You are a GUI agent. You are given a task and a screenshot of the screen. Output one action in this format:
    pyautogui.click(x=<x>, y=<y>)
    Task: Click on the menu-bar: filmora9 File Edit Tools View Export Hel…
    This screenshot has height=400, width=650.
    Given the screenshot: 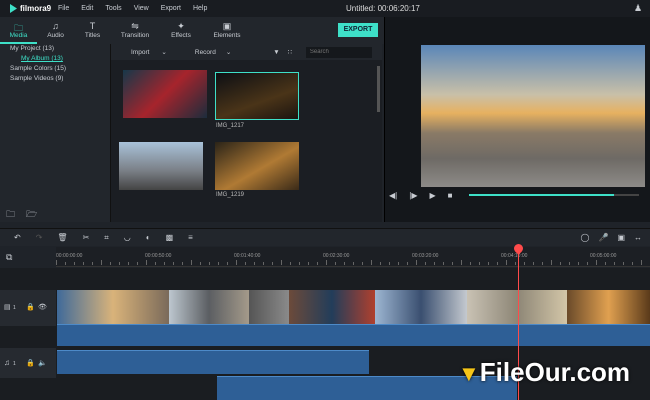 What is the action you would take?
    pyautogui.click(x=325, y=8)
    